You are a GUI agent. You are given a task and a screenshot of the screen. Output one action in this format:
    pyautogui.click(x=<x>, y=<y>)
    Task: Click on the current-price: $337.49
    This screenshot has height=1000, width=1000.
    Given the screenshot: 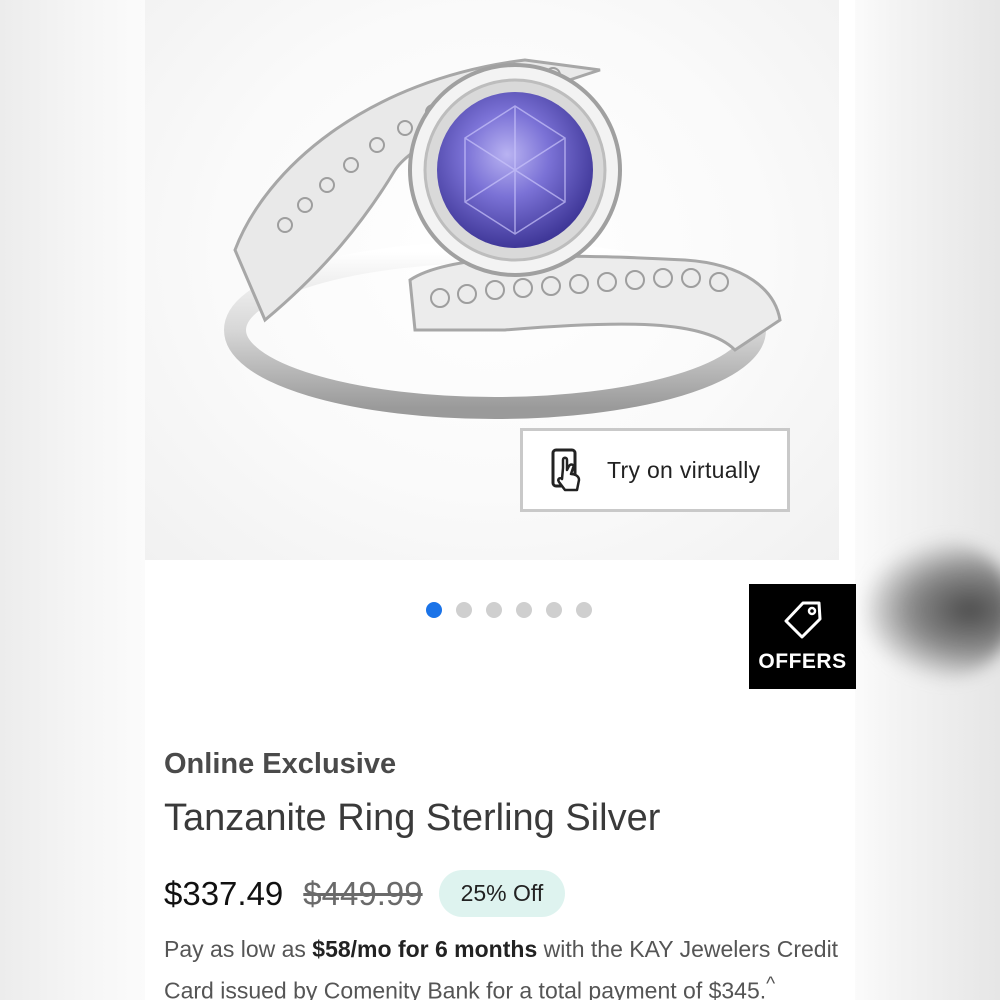 What is the action you would take?
    pyautogui.click(x=224, y=893)
    